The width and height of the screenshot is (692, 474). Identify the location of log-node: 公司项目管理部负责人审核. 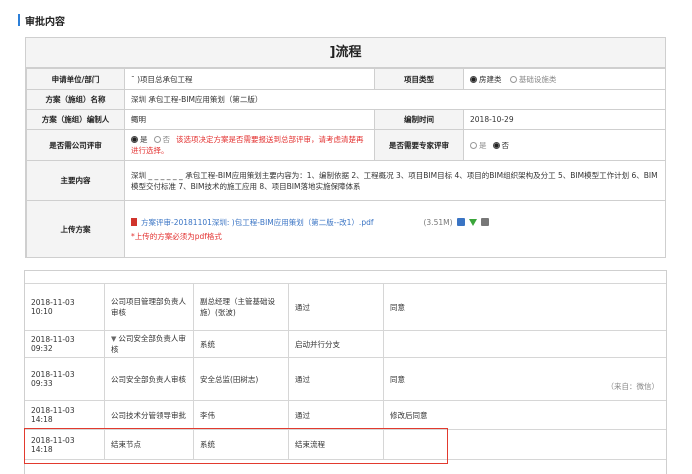
(149, 307).